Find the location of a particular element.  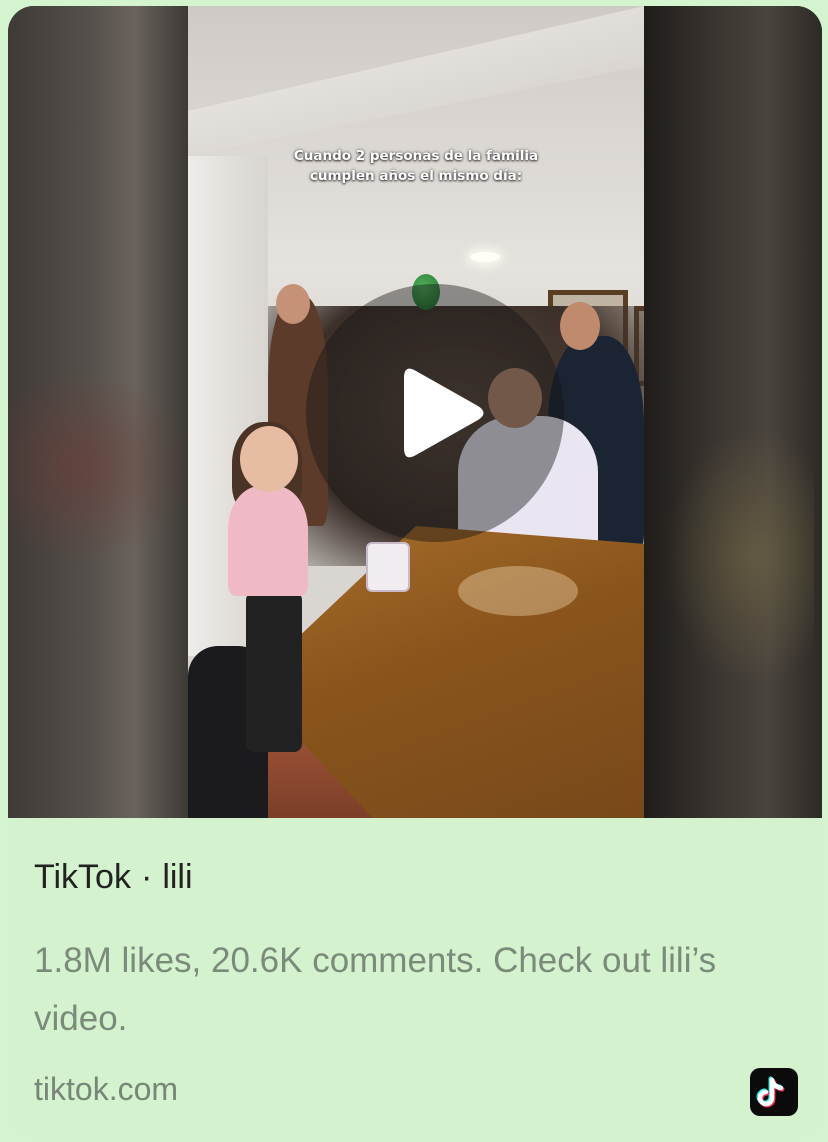

source-name: TikTok is located at coordinates (82, 877).